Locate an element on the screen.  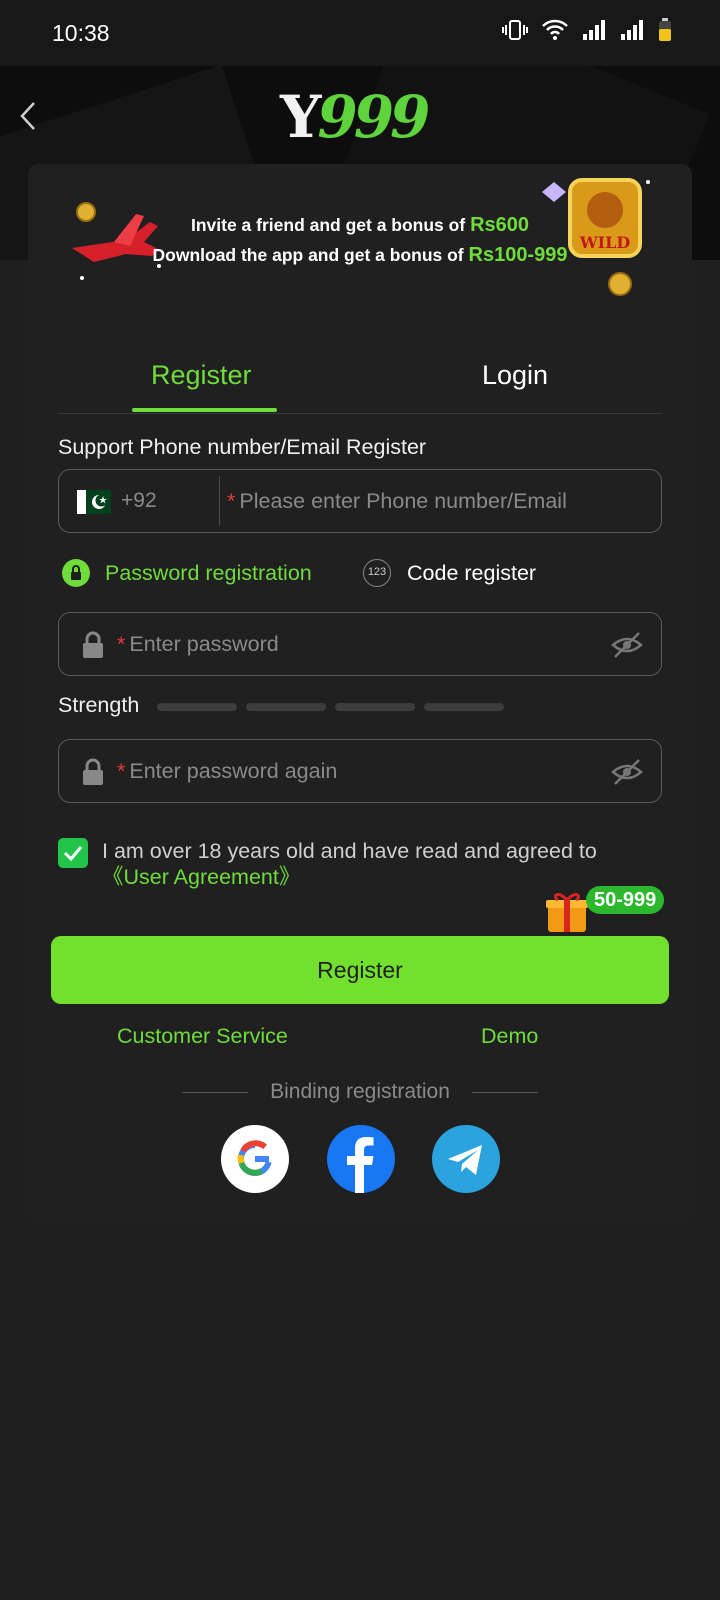
facebook-login-button is located at coordinates (361, 1159).